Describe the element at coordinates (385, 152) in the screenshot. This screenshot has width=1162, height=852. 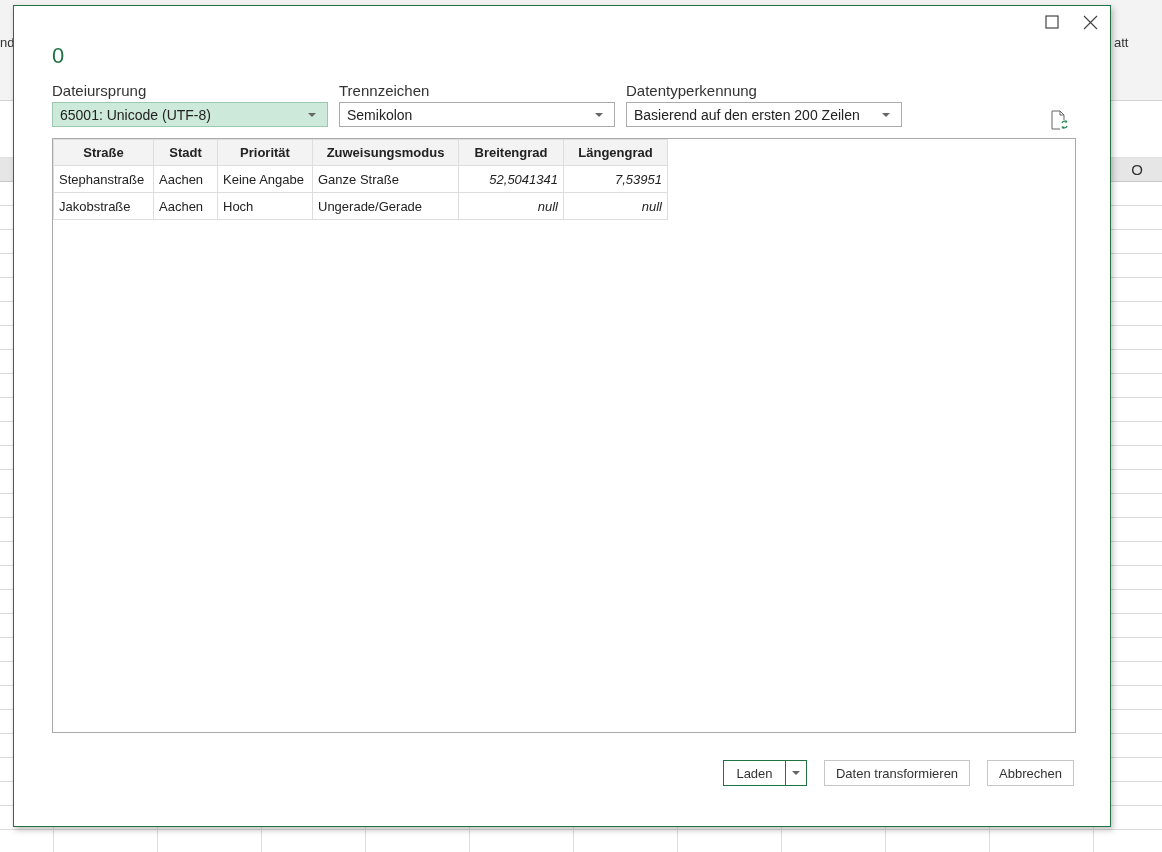
I see `column-header: Zuweisungsmodus` at that location.